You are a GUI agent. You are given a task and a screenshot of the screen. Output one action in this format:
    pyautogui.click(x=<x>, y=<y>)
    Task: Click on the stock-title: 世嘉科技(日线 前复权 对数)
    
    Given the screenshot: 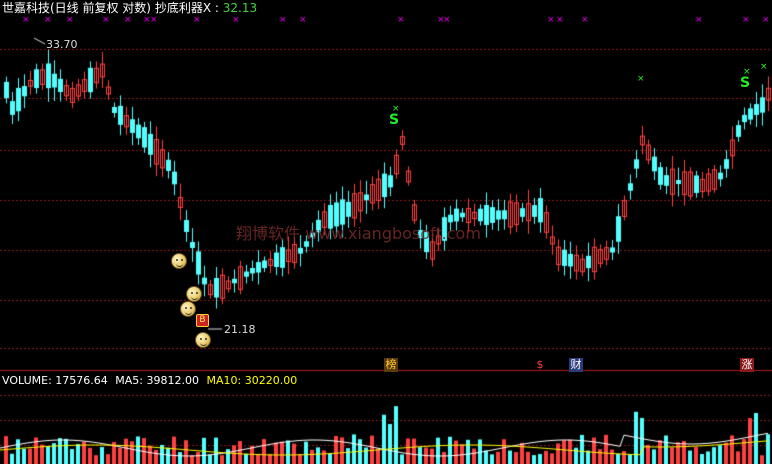 What is the action you would take?
    pyautogui.click(x=76, y=8)
    